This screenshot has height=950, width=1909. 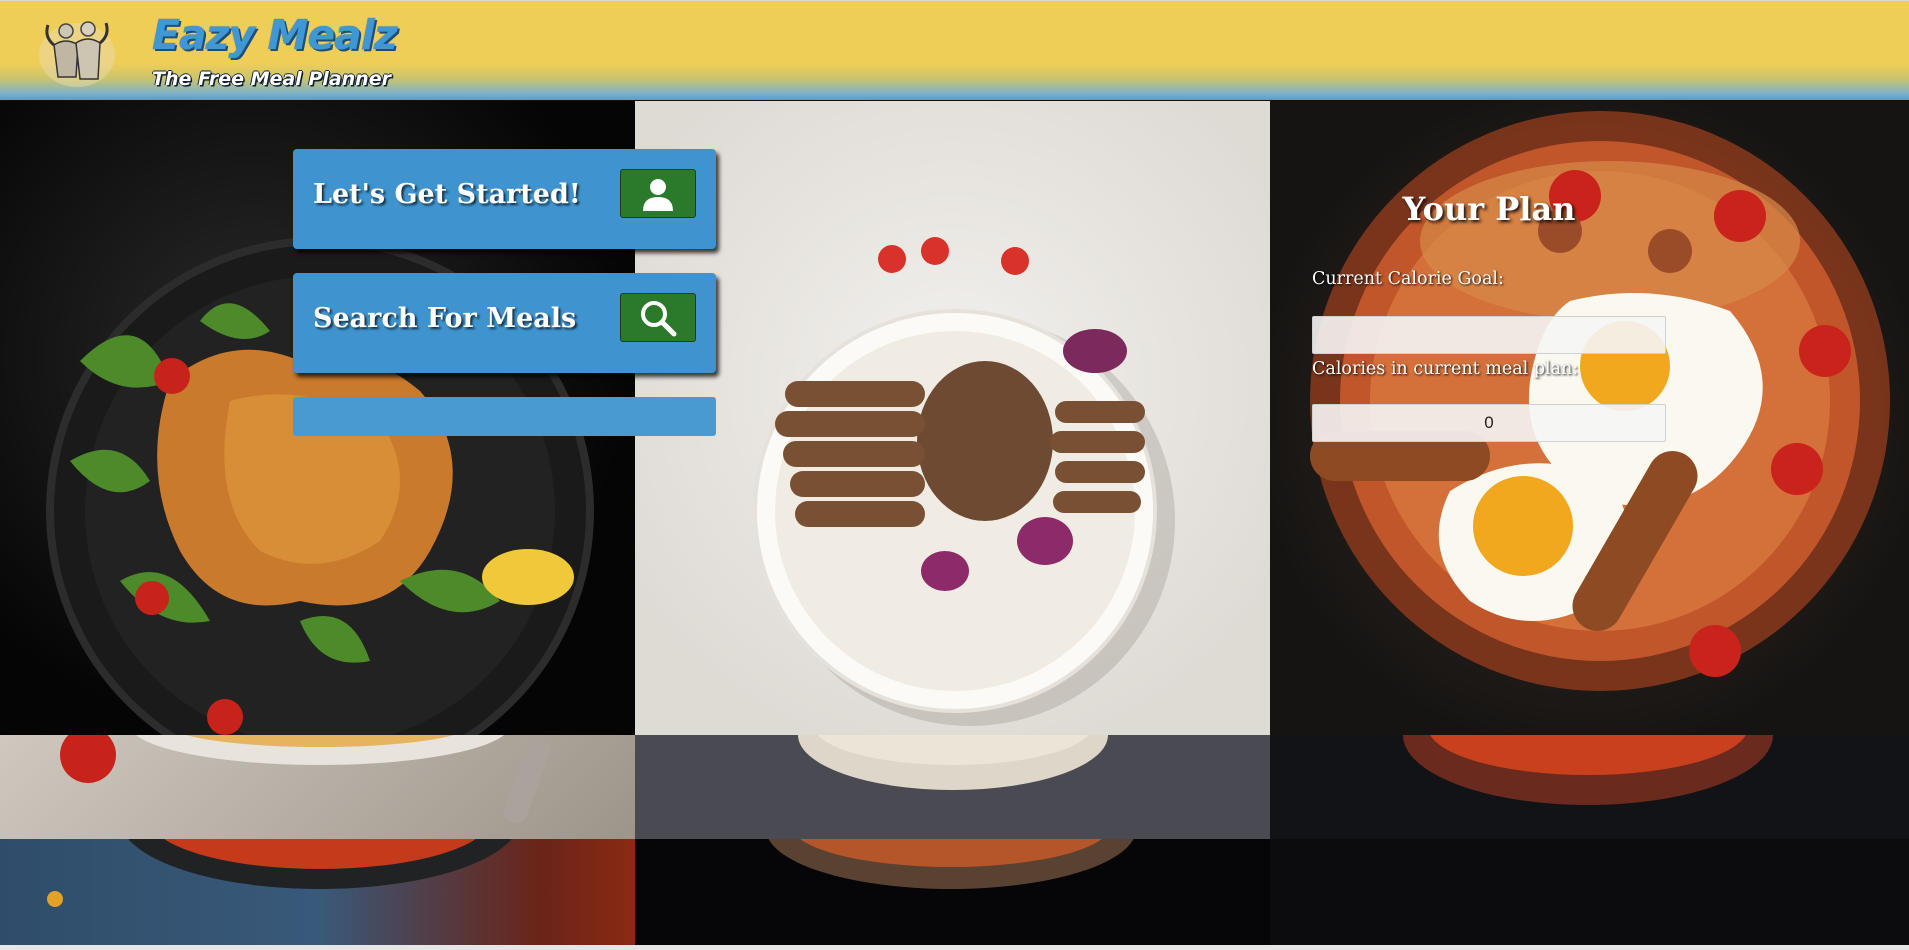 I want to click on meal-plan-calories-label: Calories in current meal plan:, so click(x=1445, y=369).